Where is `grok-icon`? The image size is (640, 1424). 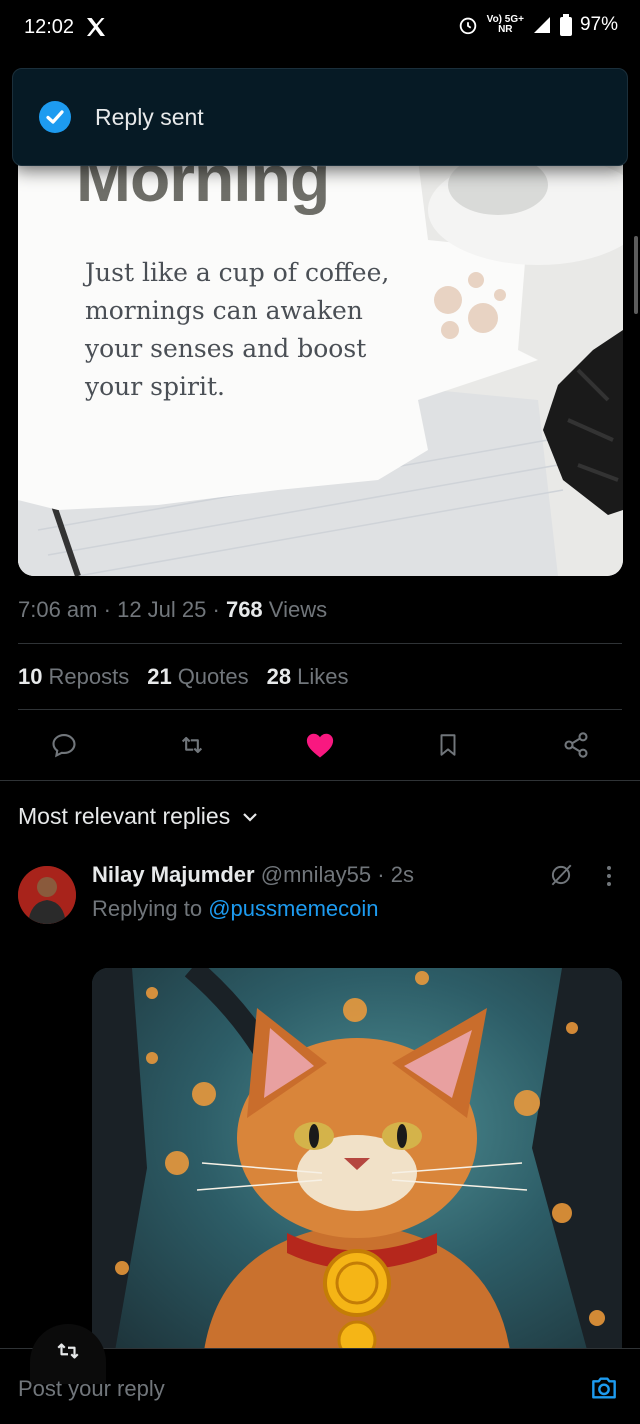
grok-icon is located at coordinates (561, 875).